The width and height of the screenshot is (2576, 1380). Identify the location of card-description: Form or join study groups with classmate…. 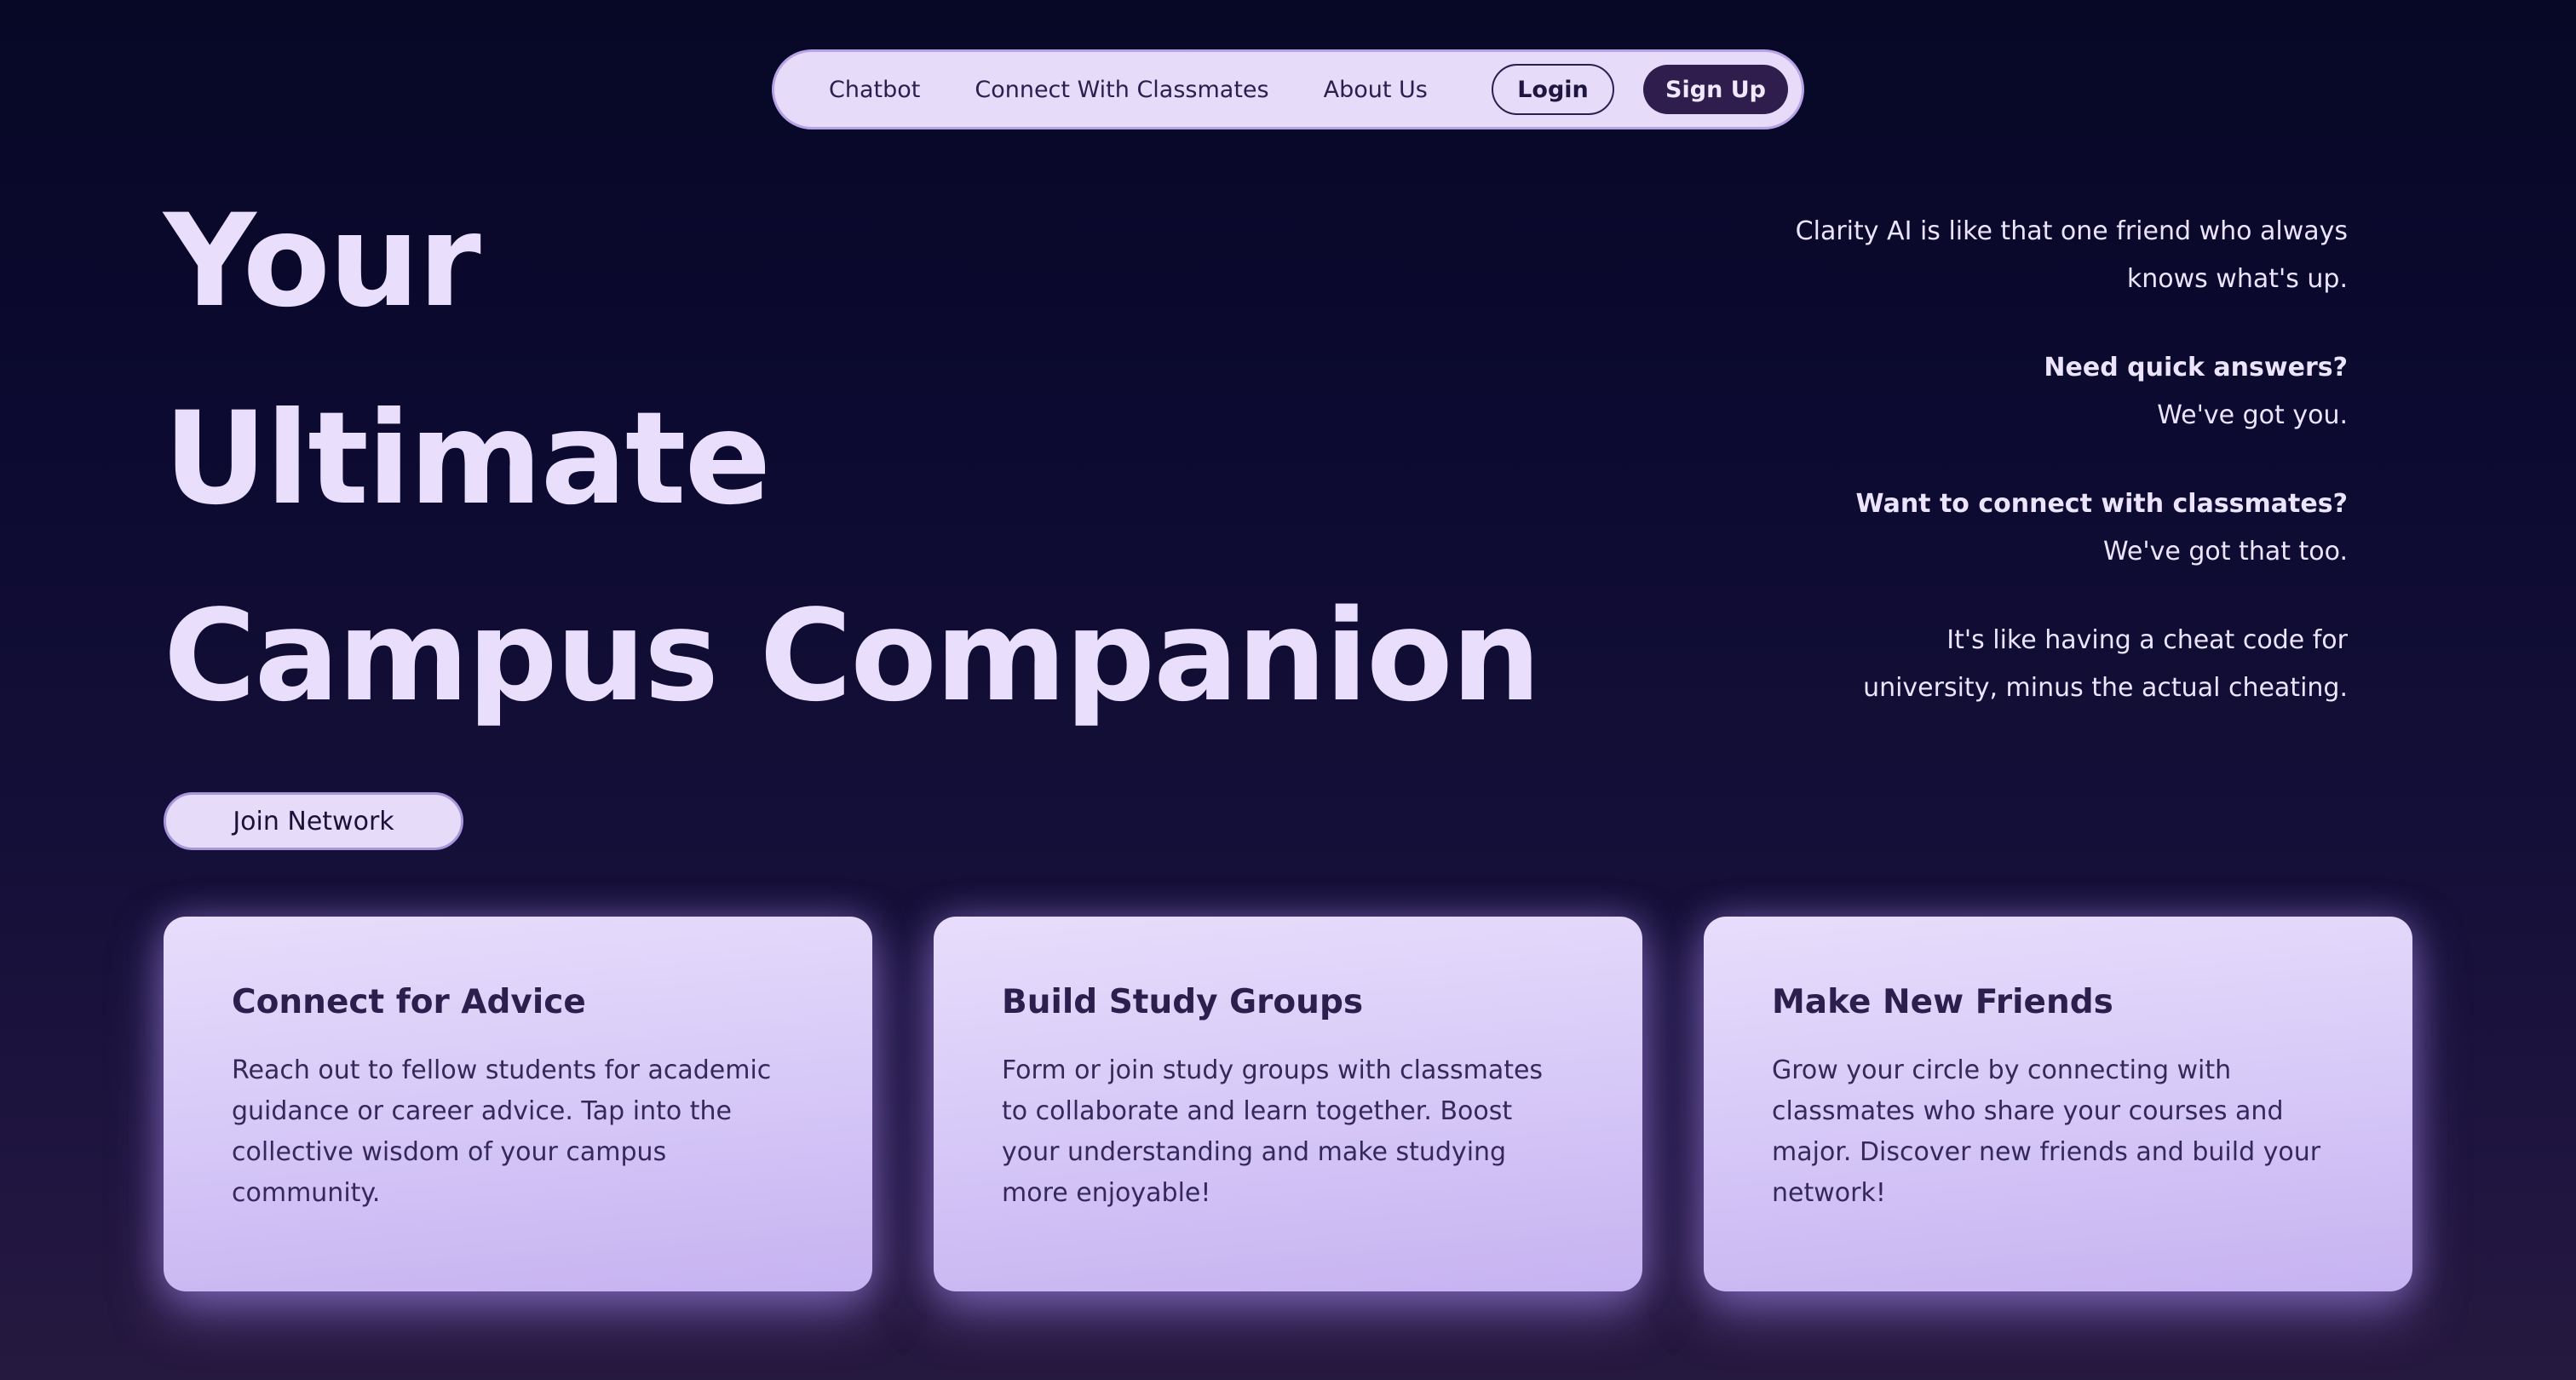
(1273, 1131).